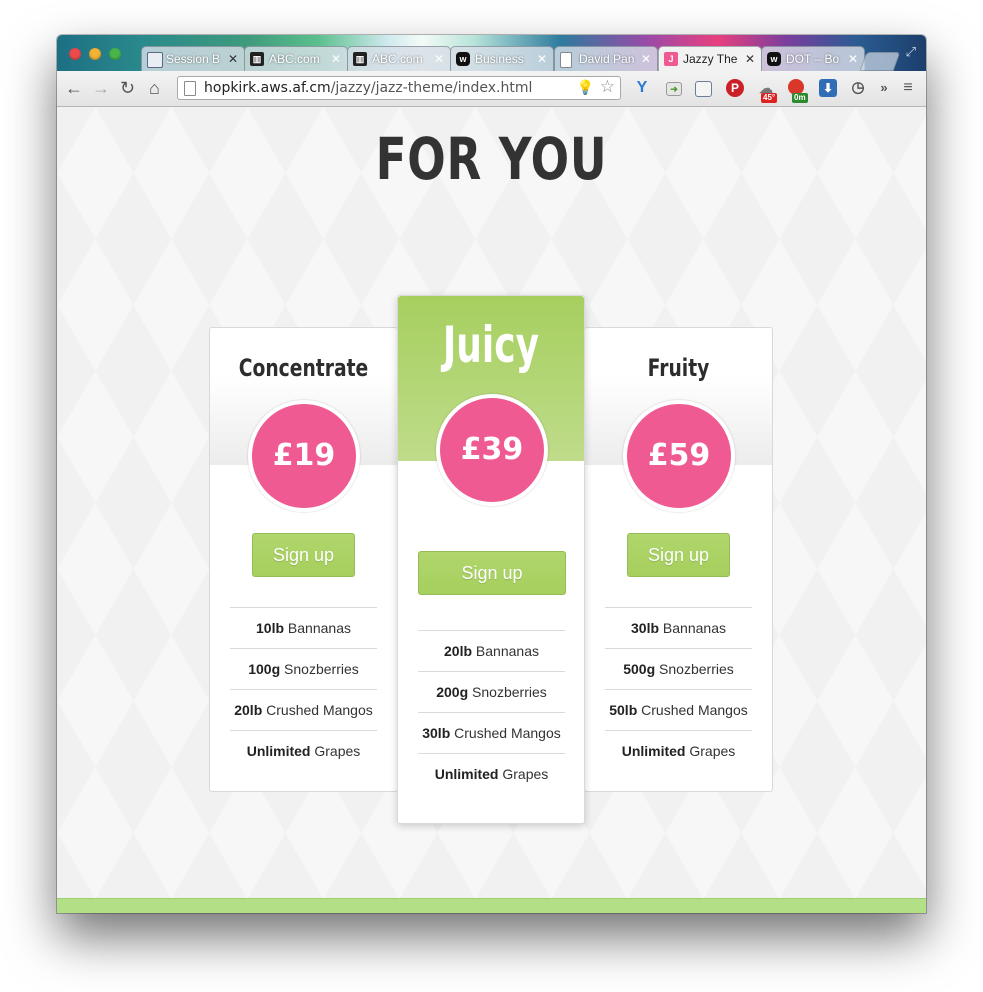 The width and height of the screenshot is (983, 992). What do you see at coordinates (127, 88) in the screenshot?
I see `reload-icon: ↻` at bounding box center [127, 88].